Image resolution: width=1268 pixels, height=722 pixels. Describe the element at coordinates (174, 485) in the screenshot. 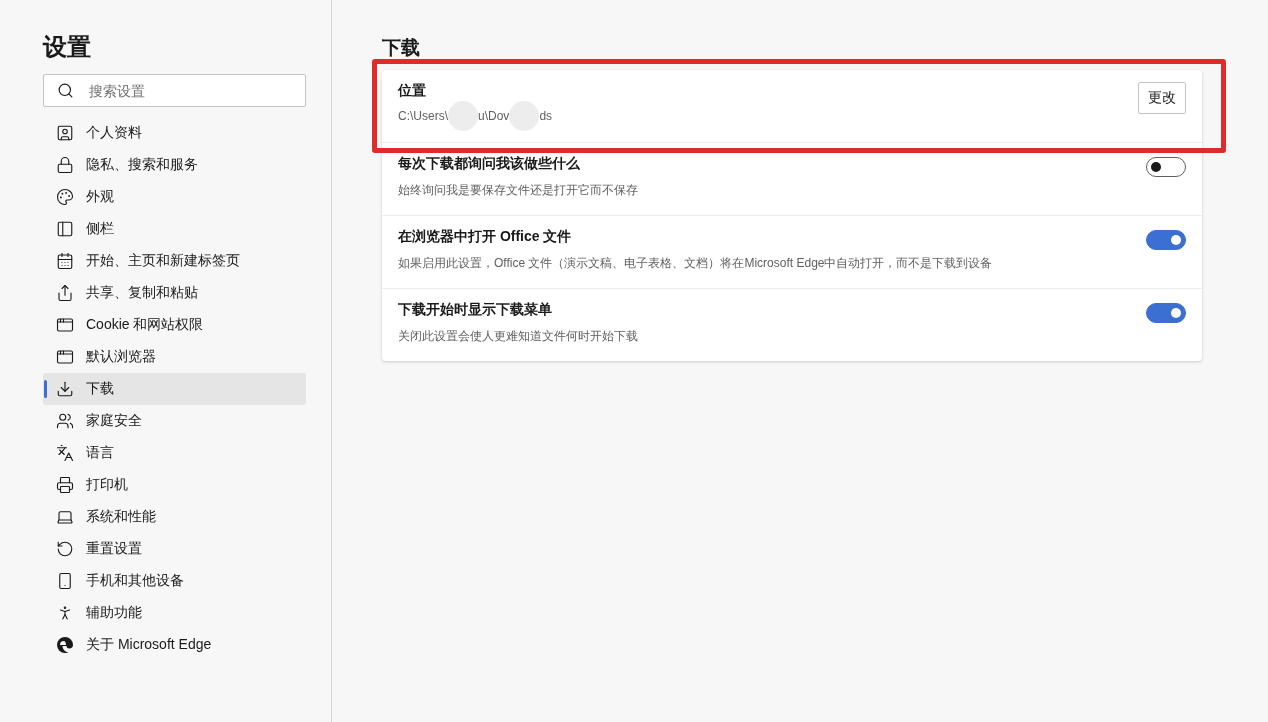

I see `sidebar-item: 打印机` at that location.